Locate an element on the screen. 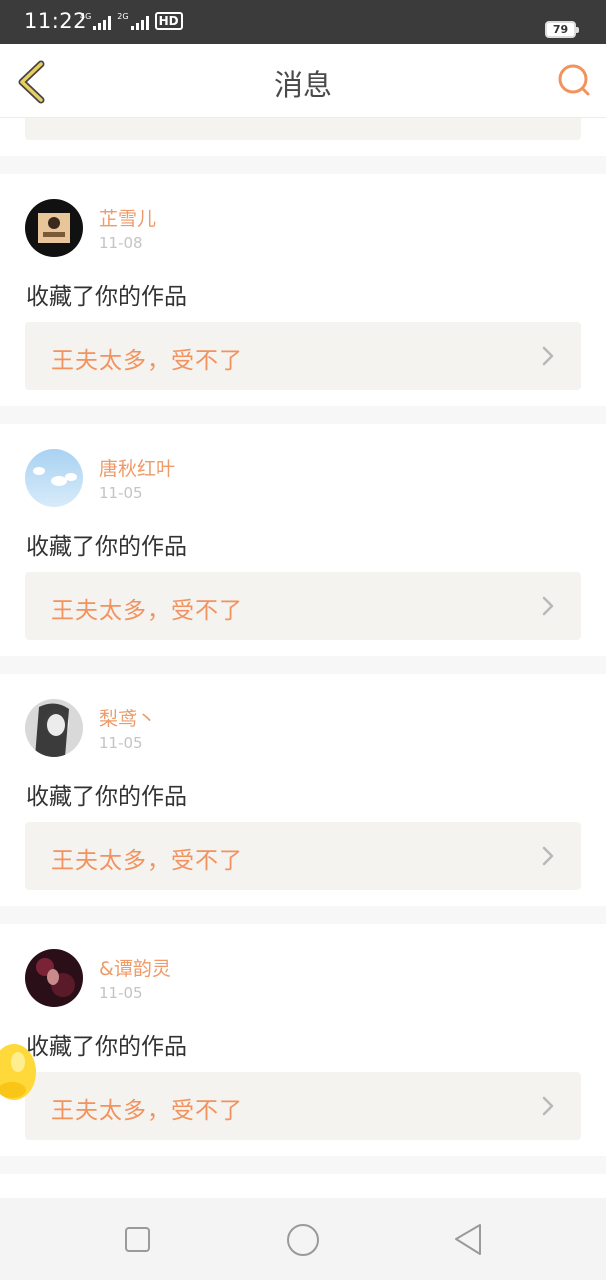  hd-badge: HD is located at coordinates (168, 21).